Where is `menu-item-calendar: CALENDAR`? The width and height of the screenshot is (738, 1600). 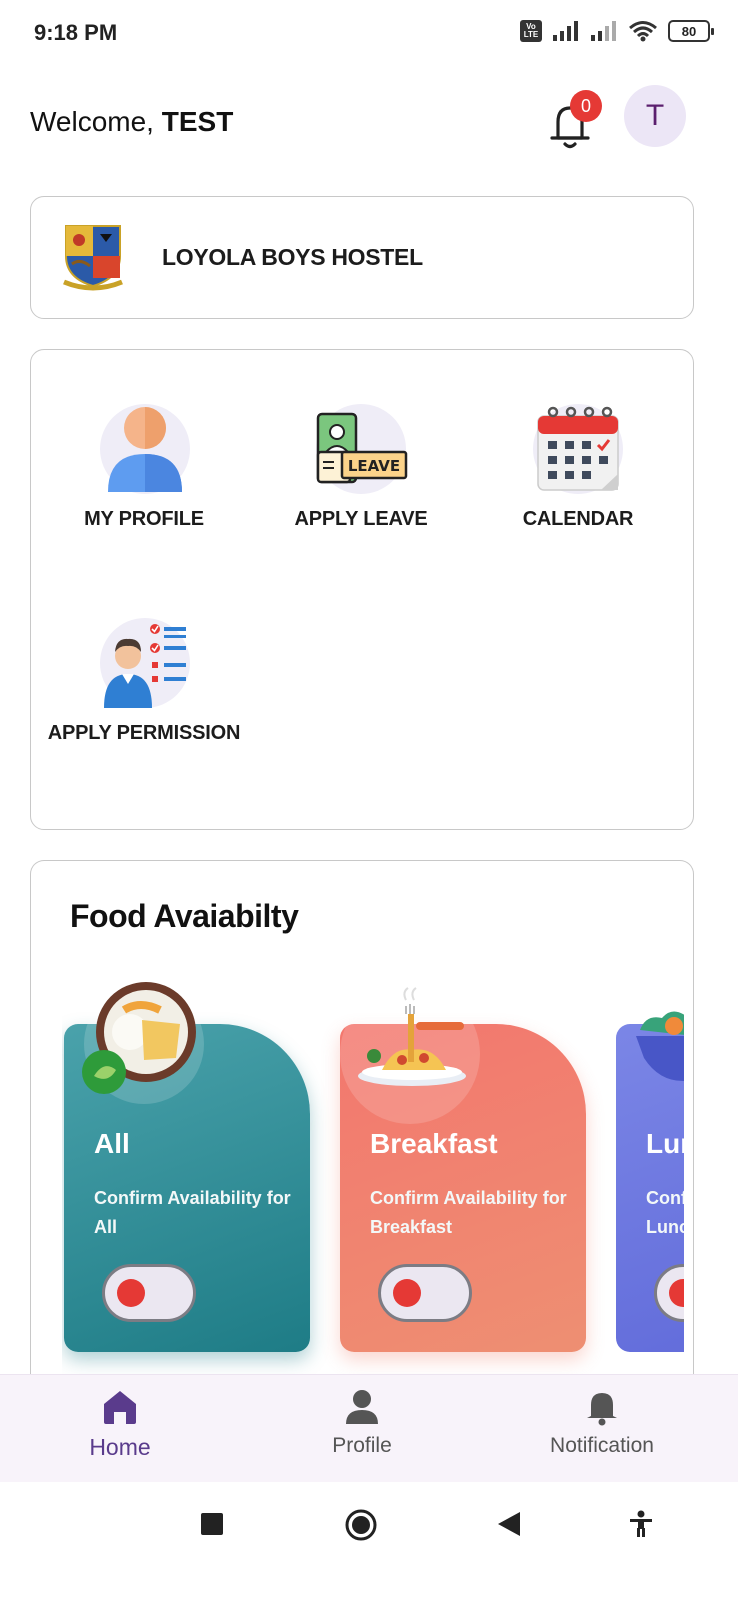 menu-item-calendar: CALENDAR is located at coordinates (578, 470).